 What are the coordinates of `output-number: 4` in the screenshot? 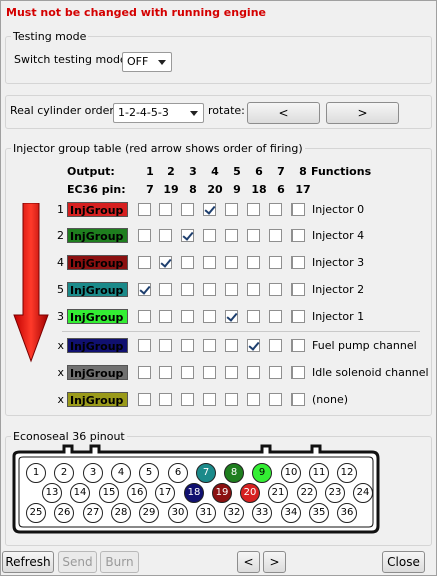 It's located at (215, 171).